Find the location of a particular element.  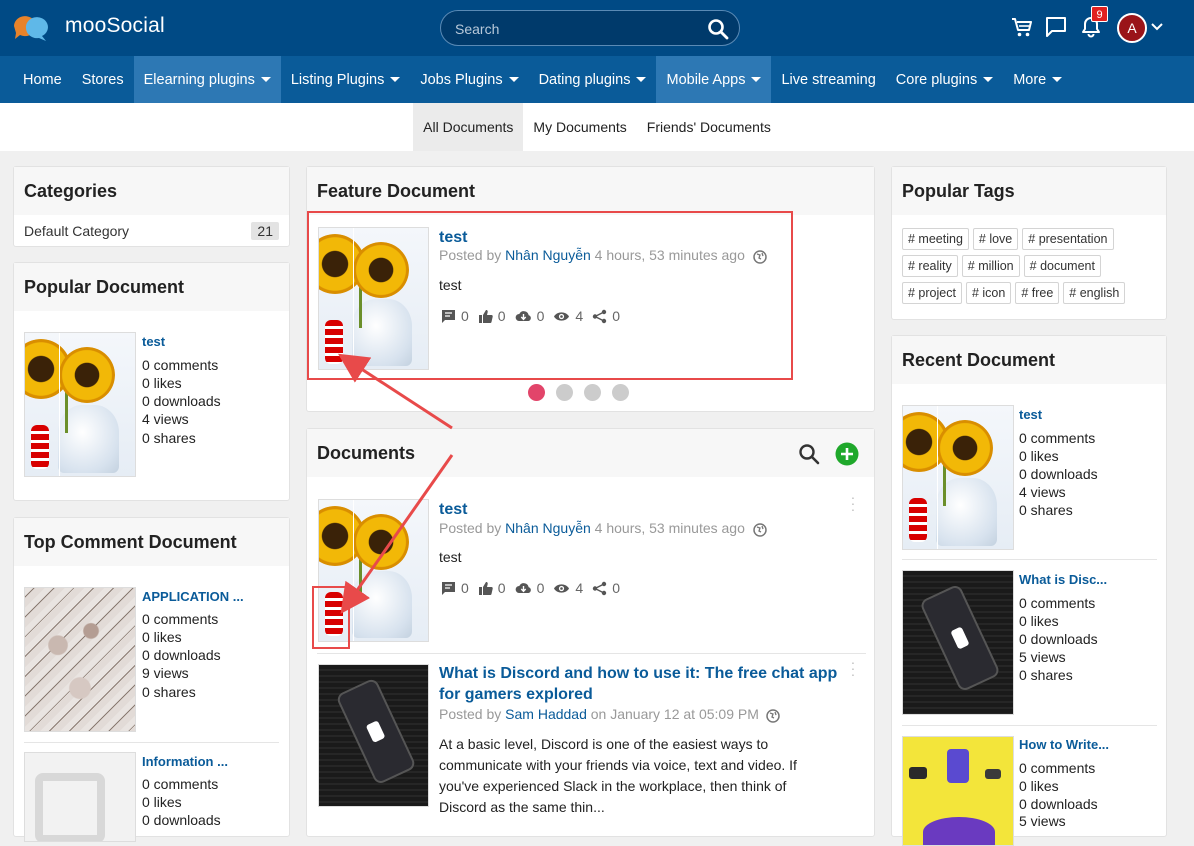

author-link: Nhân Nguyễn is located at coordinates (548, 528).